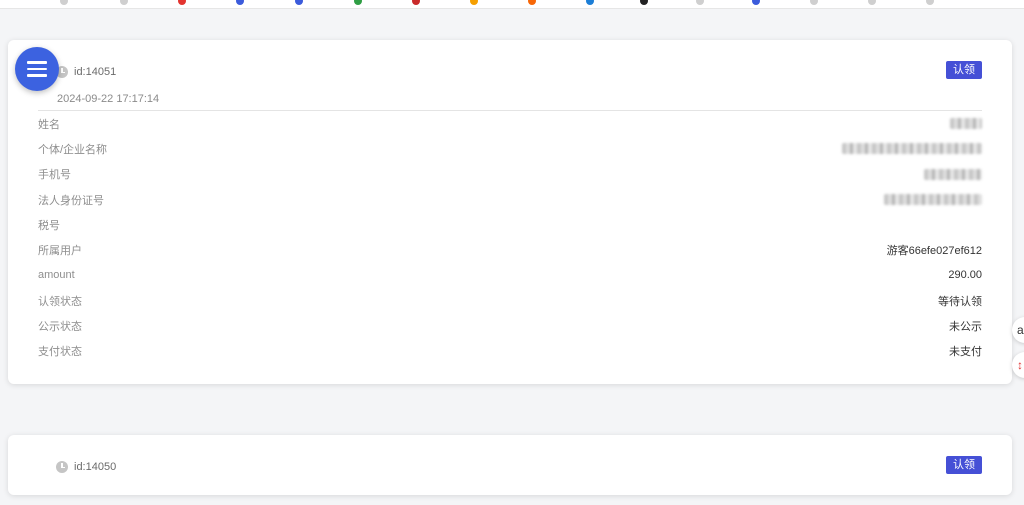 Image resolution: width=1024 pixels, height=505 pixels. I want to click on record-id: id:14051, so click(95, 72).